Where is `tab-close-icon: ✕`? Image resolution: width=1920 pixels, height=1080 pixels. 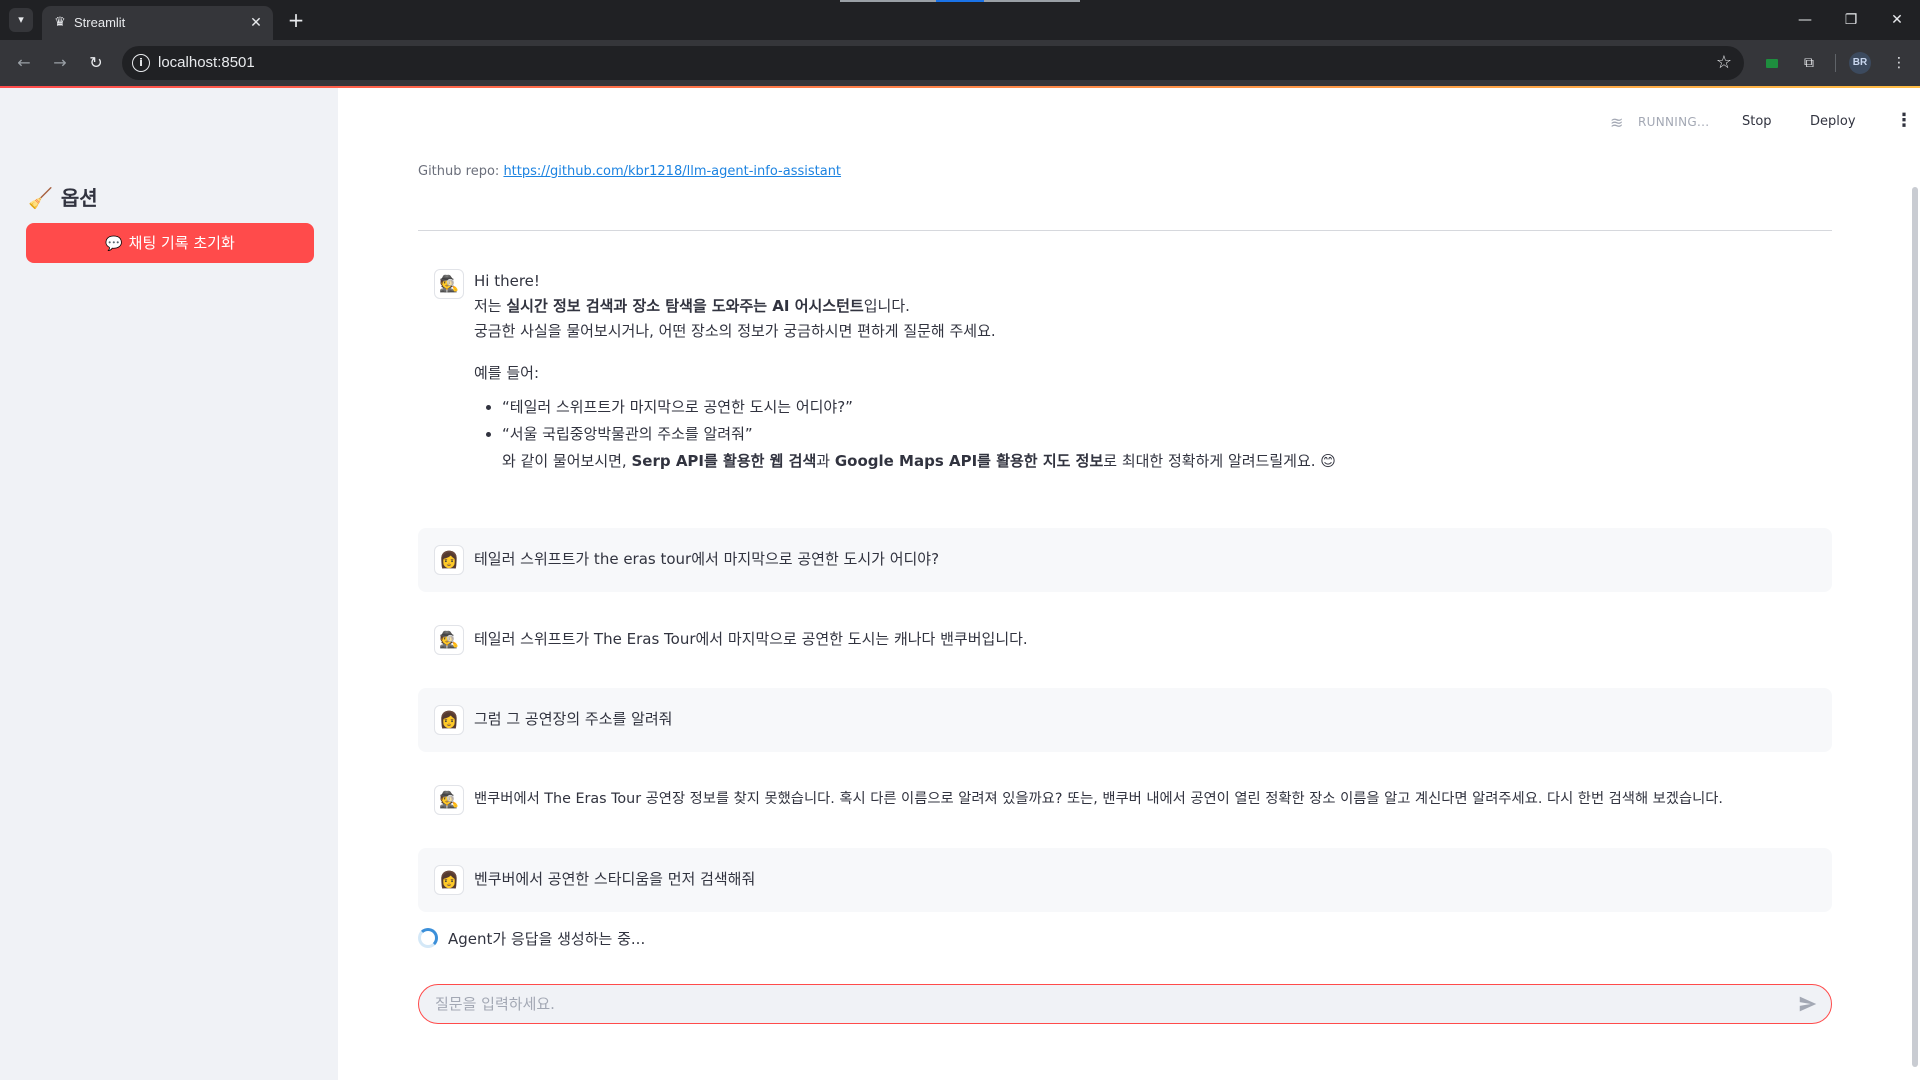
tab-close-icon: ✕ is located at coordinates (256, 23).